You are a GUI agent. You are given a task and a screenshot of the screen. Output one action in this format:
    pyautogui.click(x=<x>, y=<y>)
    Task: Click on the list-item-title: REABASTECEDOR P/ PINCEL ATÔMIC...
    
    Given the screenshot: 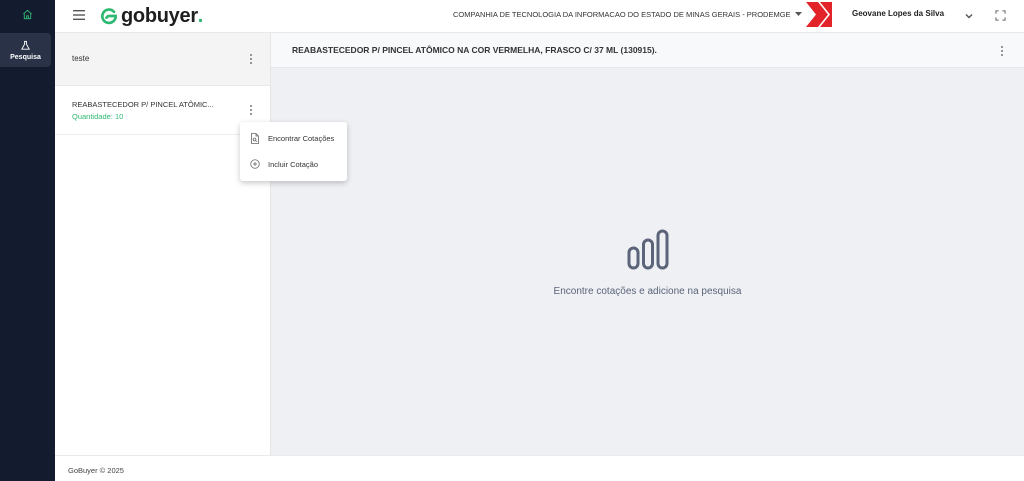 What is the action you would take?
    pyautogui.click(x=143, y=104)
    